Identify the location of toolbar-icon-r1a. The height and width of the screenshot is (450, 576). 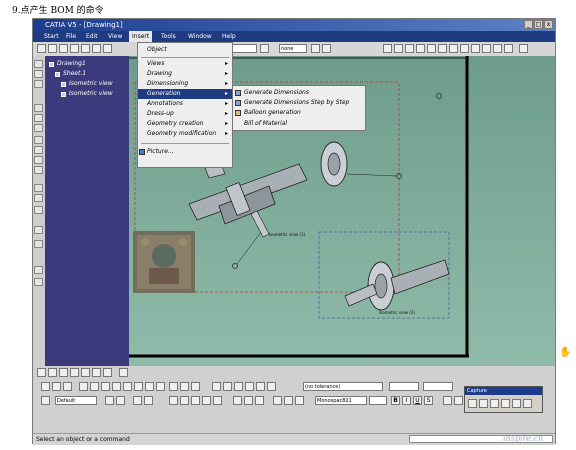
(41, 372).